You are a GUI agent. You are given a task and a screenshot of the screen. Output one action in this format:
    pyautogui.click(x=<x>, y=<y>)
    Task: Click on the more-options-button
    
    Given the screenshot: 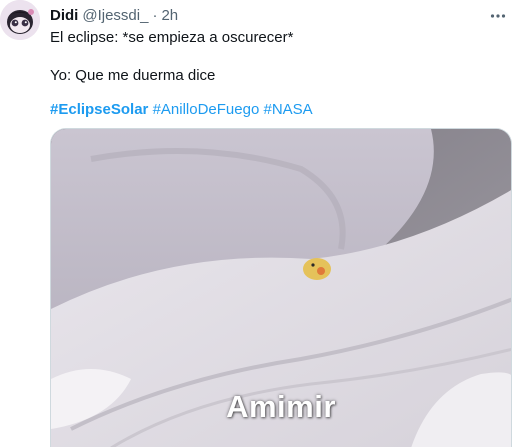 What is the action you would take?
    pyautogui.click(x=498, y=16)
    